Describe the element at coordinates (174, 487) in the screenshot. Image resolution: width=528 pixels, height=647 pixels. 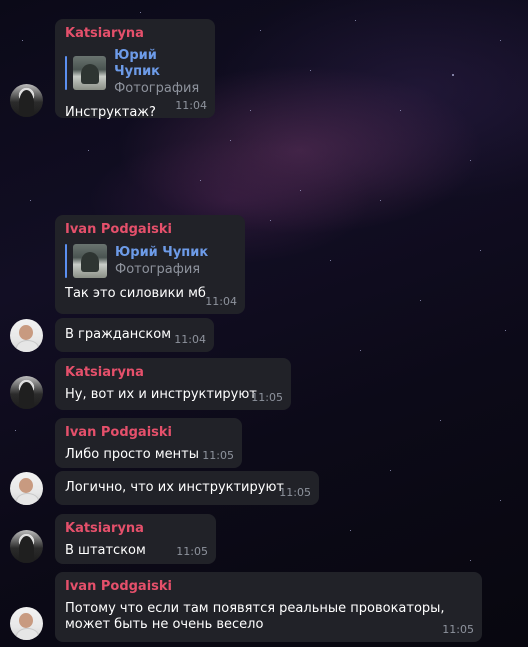
I see `message-text: Логично, что их инструктируют` at that location.